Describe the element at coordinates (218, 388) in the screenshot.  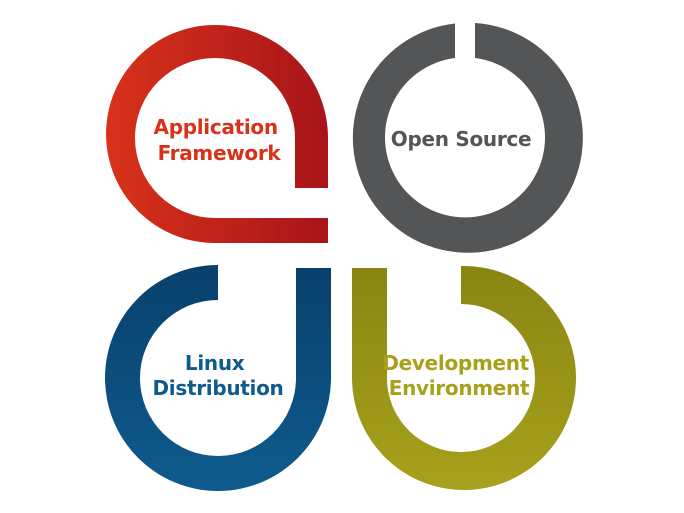
I see `label-linux-distribution-line-2: Distribution` at that location.